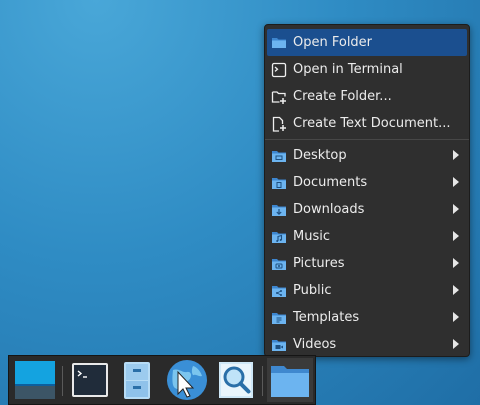 The image size is (480, 405). What do you see at coordinates (312, 290) in the screenshot?
I see `menu-item-label: Public` at bounding box center [312, 290].